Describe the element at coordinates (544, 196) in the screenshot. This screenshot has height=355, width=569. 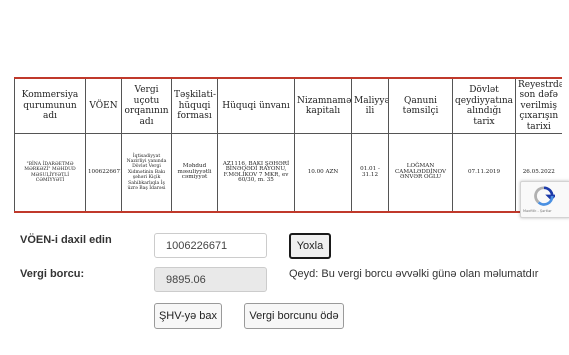
I see `recaptcha-icon` at that location.